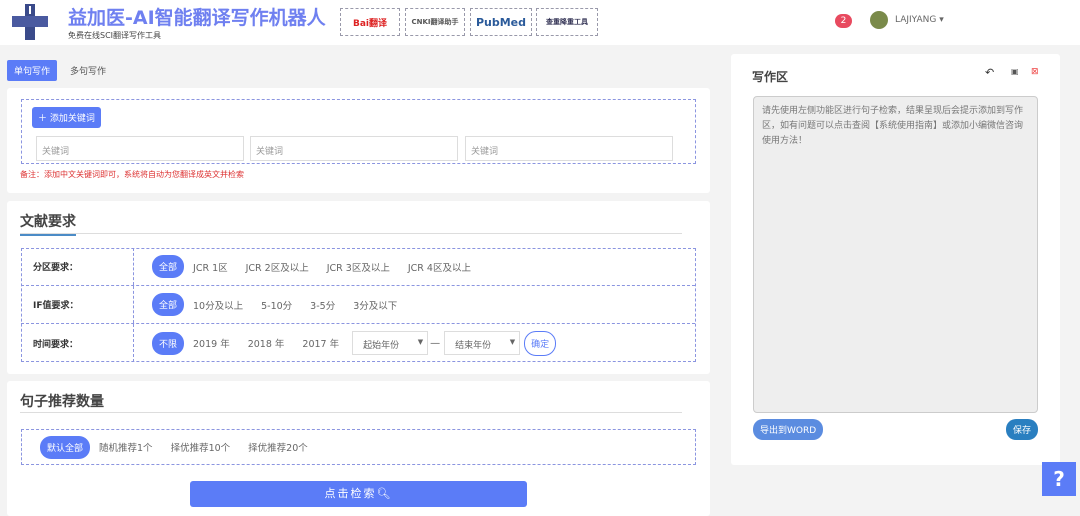  I want to click on if-option: 10分及以上, so click(218, 305).